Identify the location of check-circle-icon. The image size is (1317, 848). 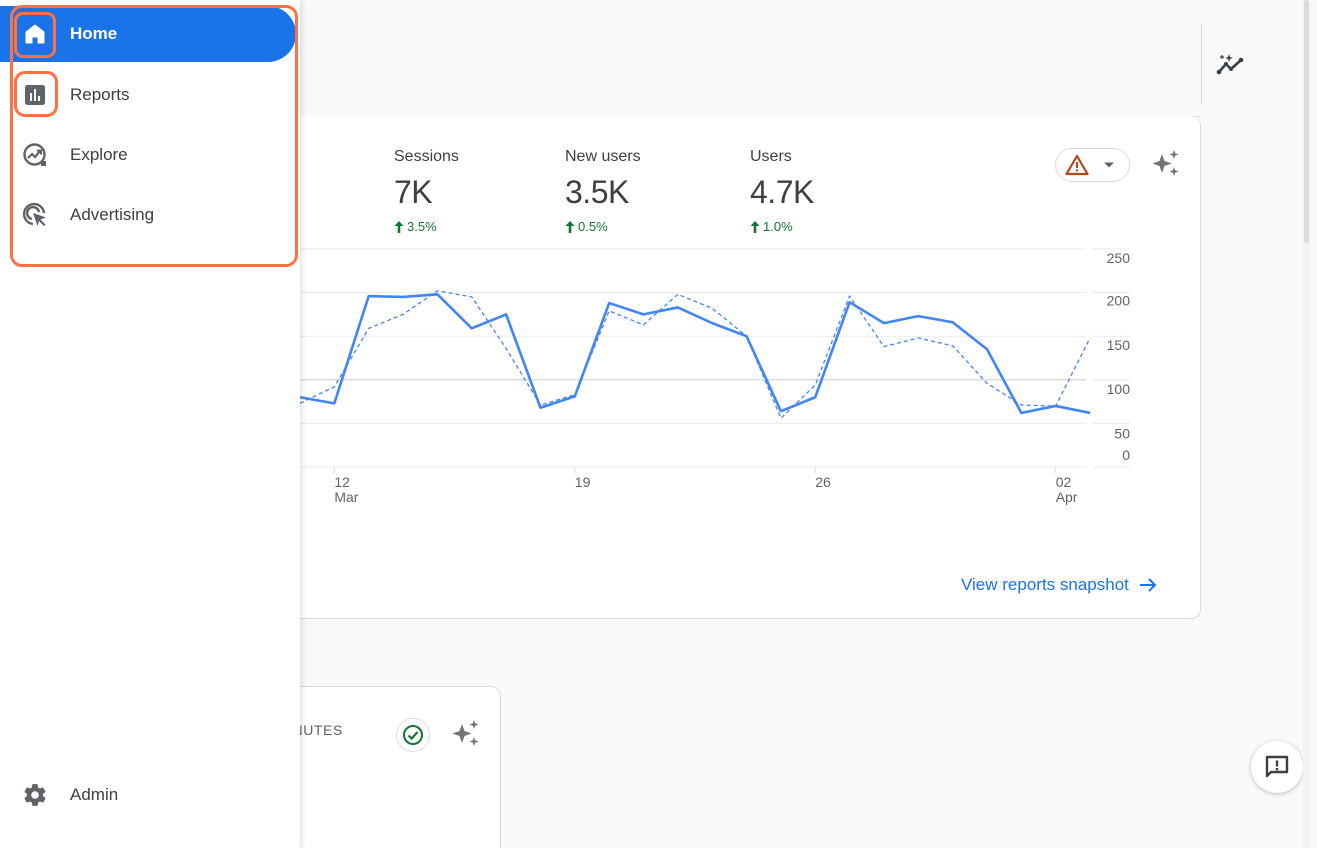
(413, 735).